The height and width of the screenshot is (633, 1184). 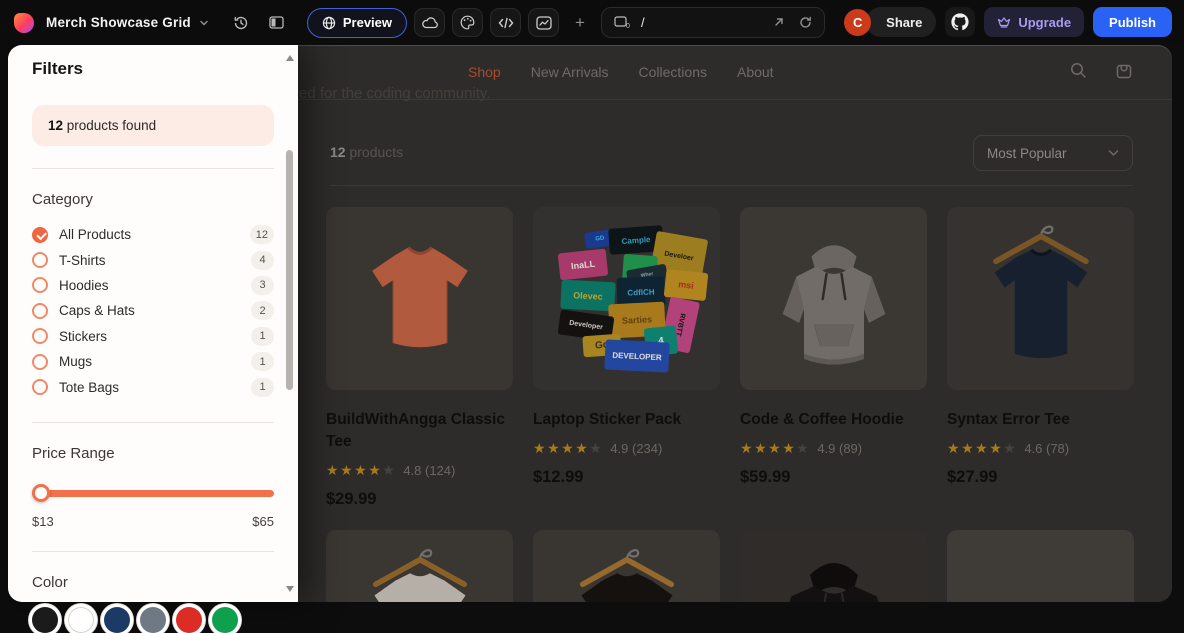 I want to click on results-banner: 12 products found, so click(x=153, y=125).